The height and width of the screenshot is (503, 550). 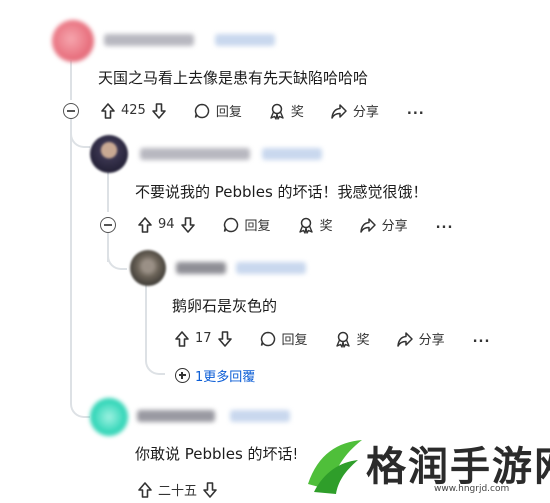 I want to click on comment-text: 你敢说 Pebbles 的坏话!, so click(x=217, y=454).